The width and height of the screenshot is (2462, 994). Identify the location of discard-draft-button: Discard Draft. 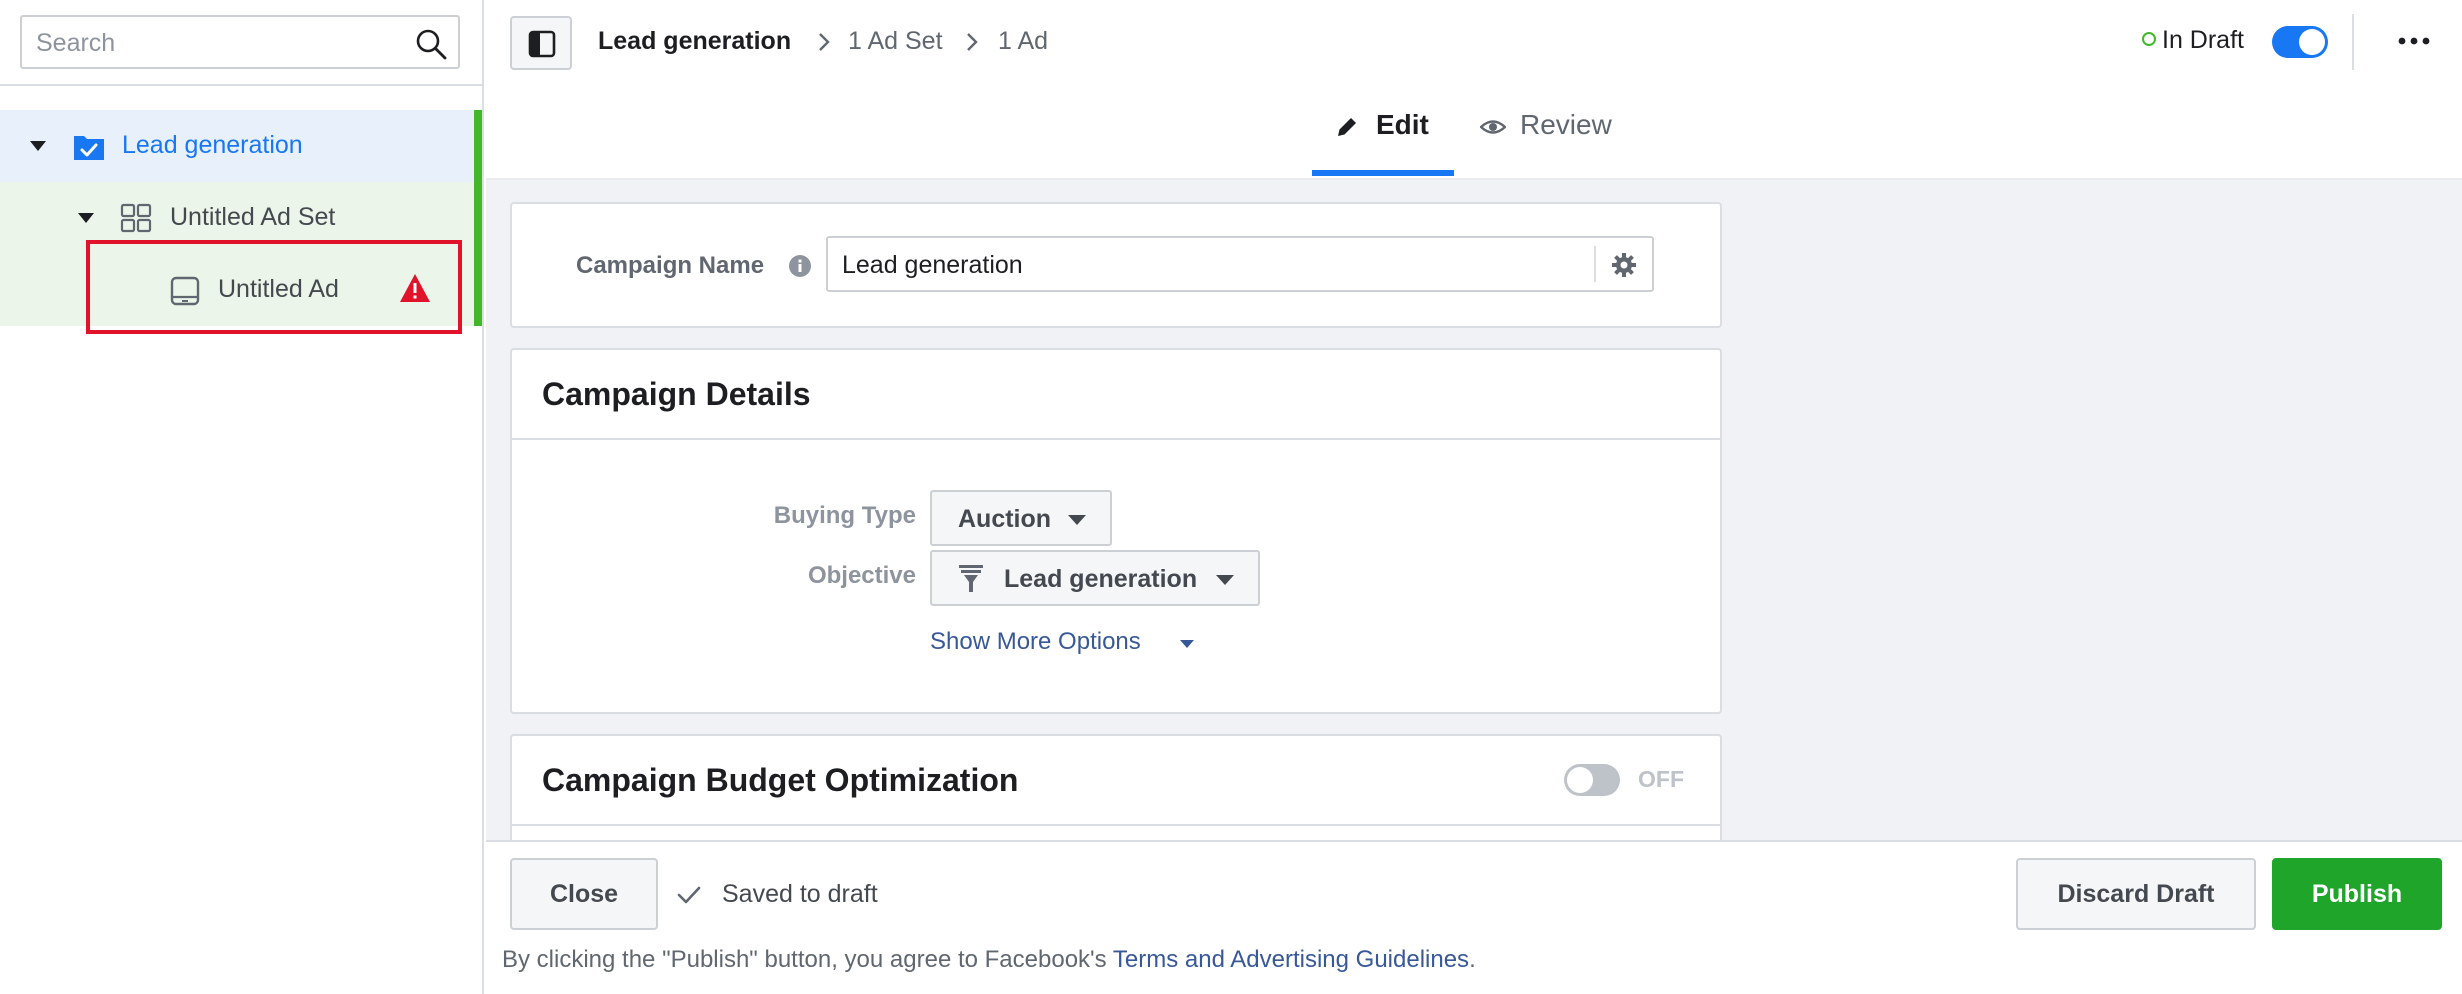
(2136, 894).